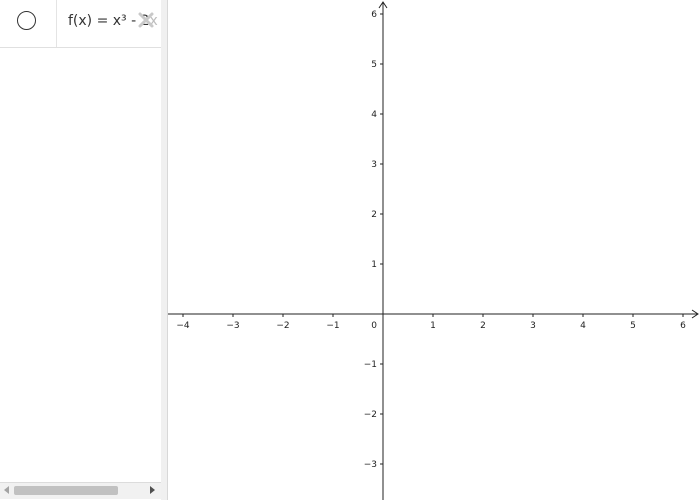 The width and height of the screenshot is (700, 500). I want to click on panel-divider, so click(164, 250).